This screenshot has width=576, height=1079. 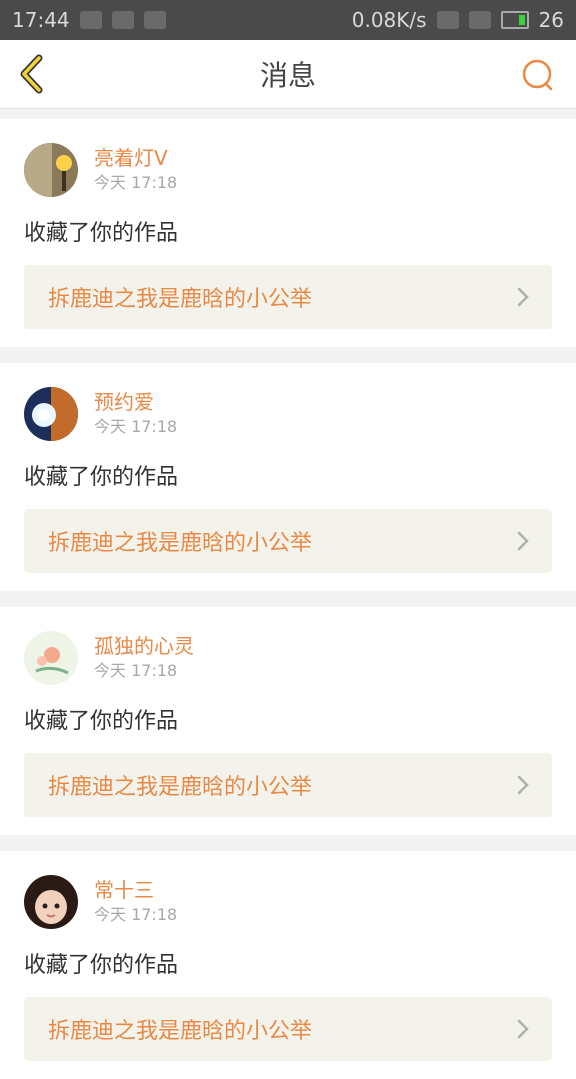 I want to click on search-button, so click(x=538, y=76).